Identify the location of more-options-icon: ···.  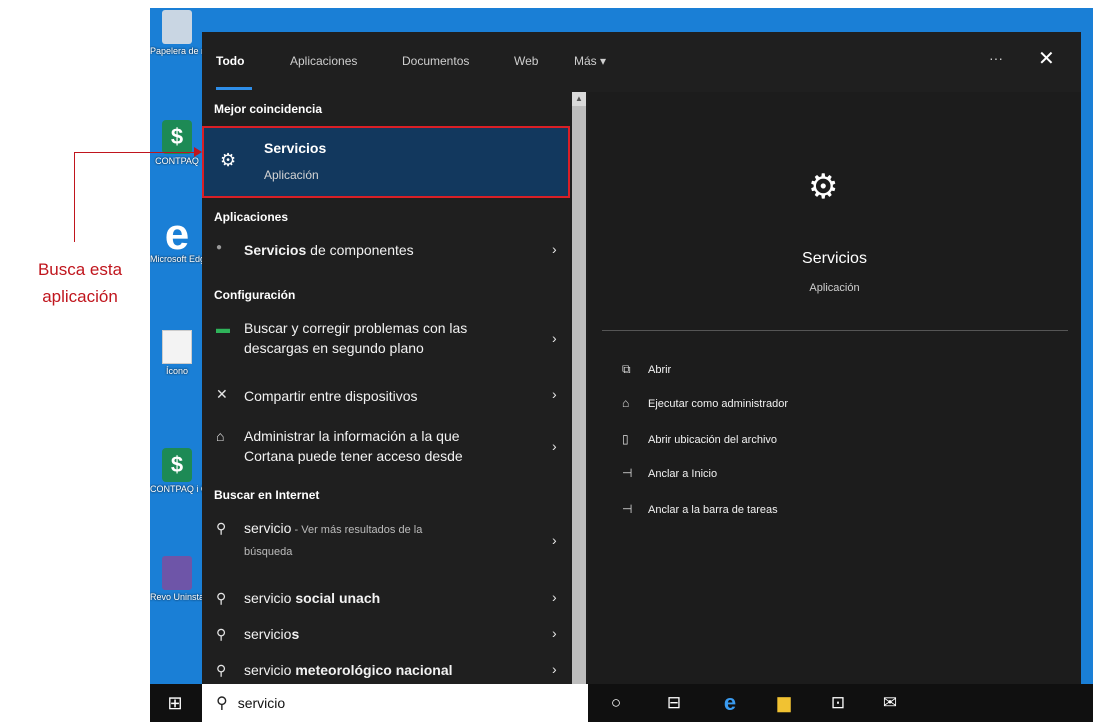
(996, 58).